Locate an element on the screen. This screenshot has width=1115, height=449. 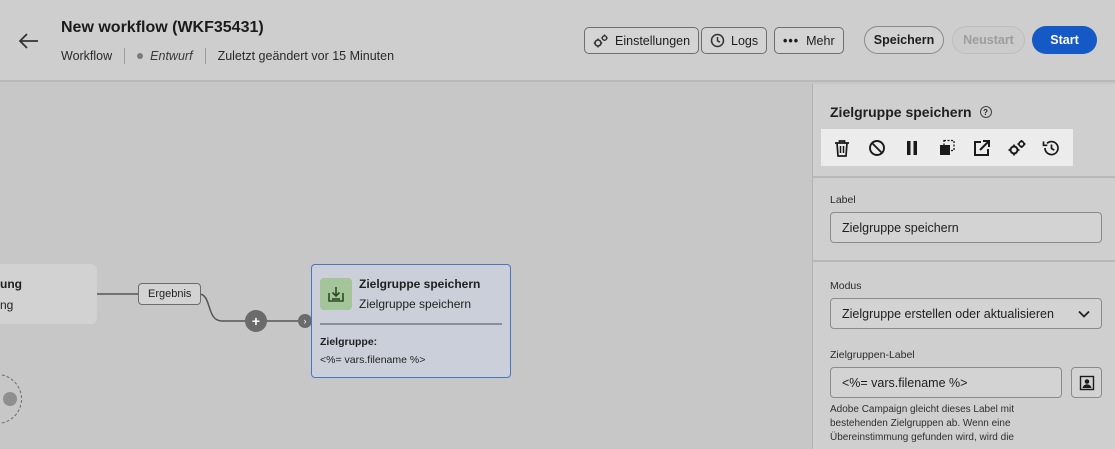
node-title: Zielgruppe speichern is located at coordinates (420, 284).